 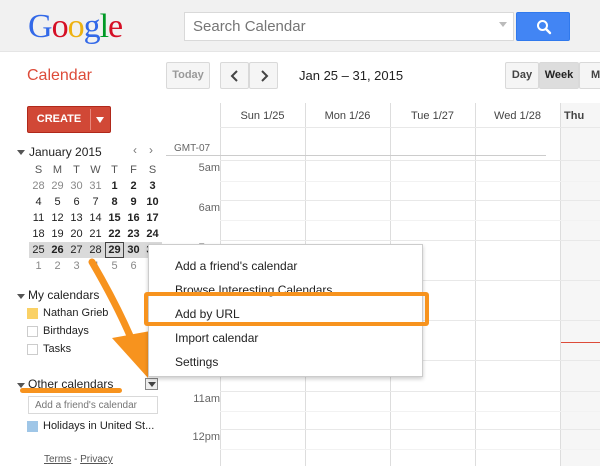 What do you see at coordinates (286, 309) in the screenshot?
I see `annotation-highlight-box` at bounding box center [286, 309].